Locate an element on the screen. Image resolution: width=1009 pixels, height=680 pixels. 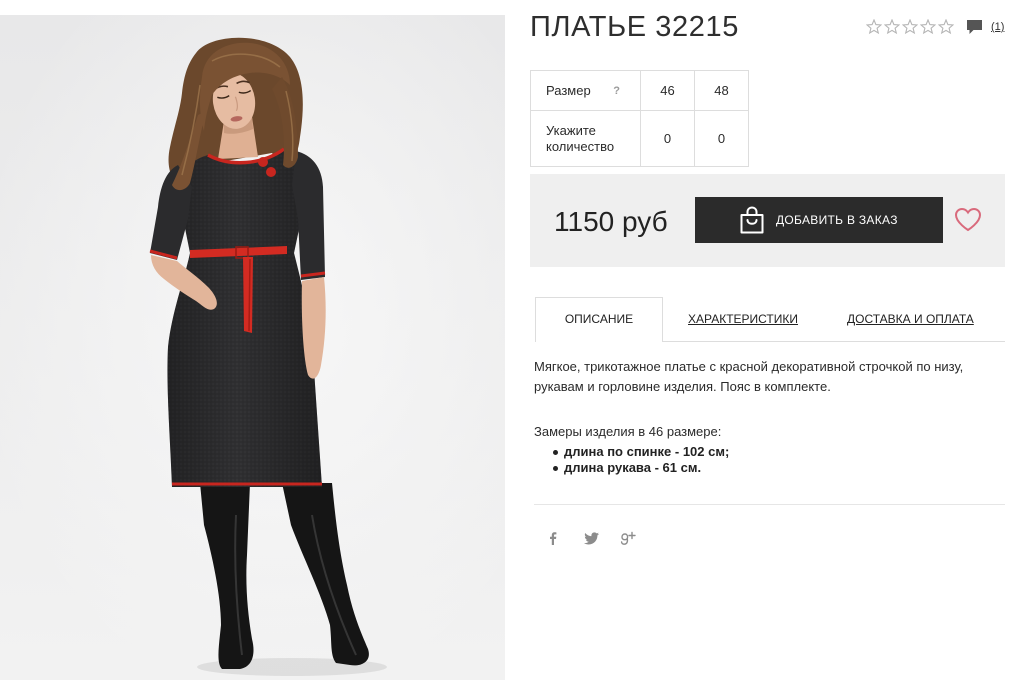
heart-icon is located at coordinates (968, 219).